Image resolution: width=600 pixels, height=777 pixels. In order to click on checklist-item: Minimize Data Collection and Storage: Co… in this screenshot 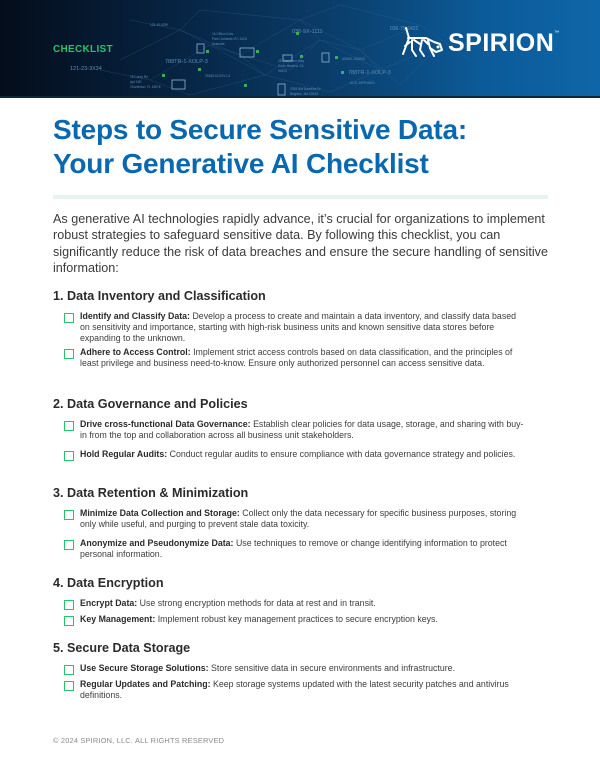, I will do `click(294, 519)`.